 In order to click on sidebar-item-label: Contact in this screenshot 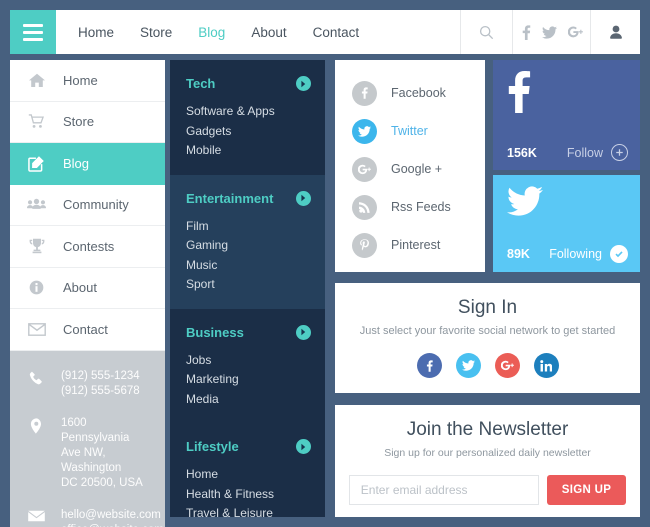, I will do `click(85, 329)`.